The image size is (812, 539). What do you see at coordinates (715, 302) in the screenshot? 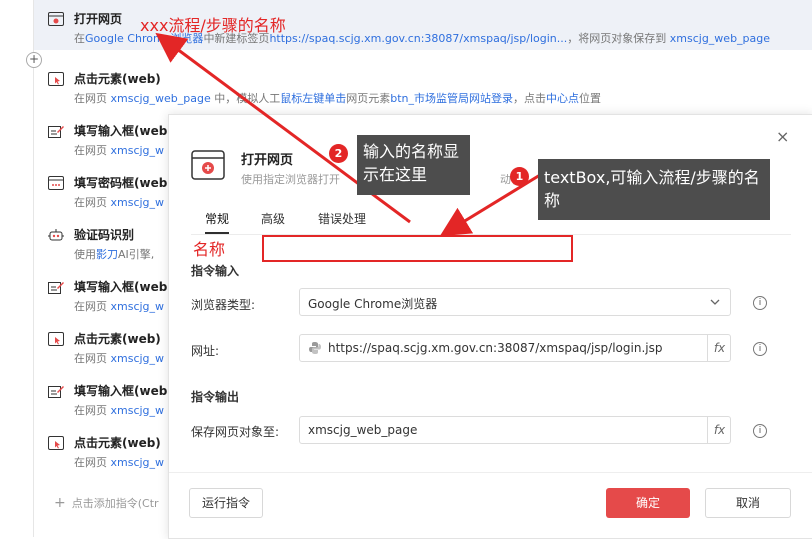
I see `chevron-down-icon` at bounding box center [715, 302].